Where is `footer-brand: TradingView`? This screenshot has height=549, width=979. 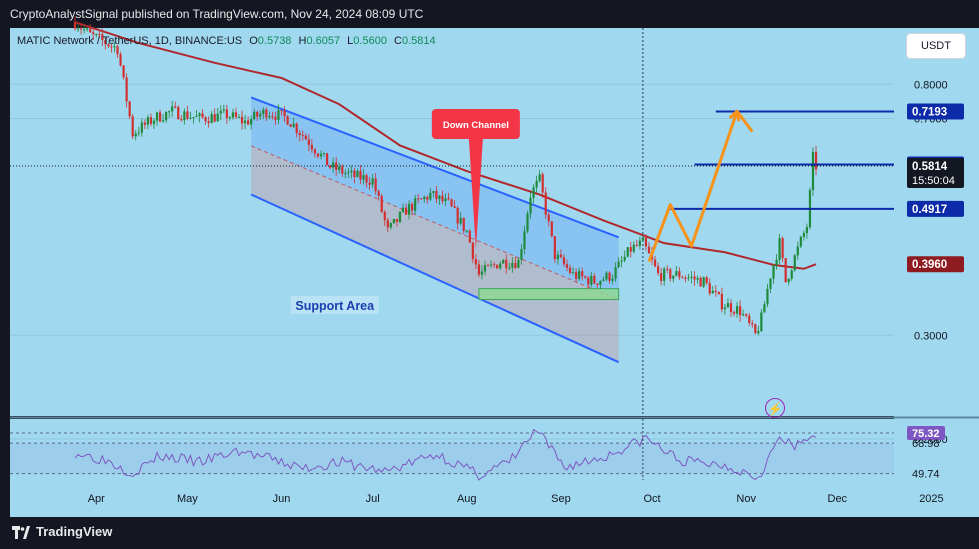
footer-brand: TradingView is located at coordinates (74, 531).